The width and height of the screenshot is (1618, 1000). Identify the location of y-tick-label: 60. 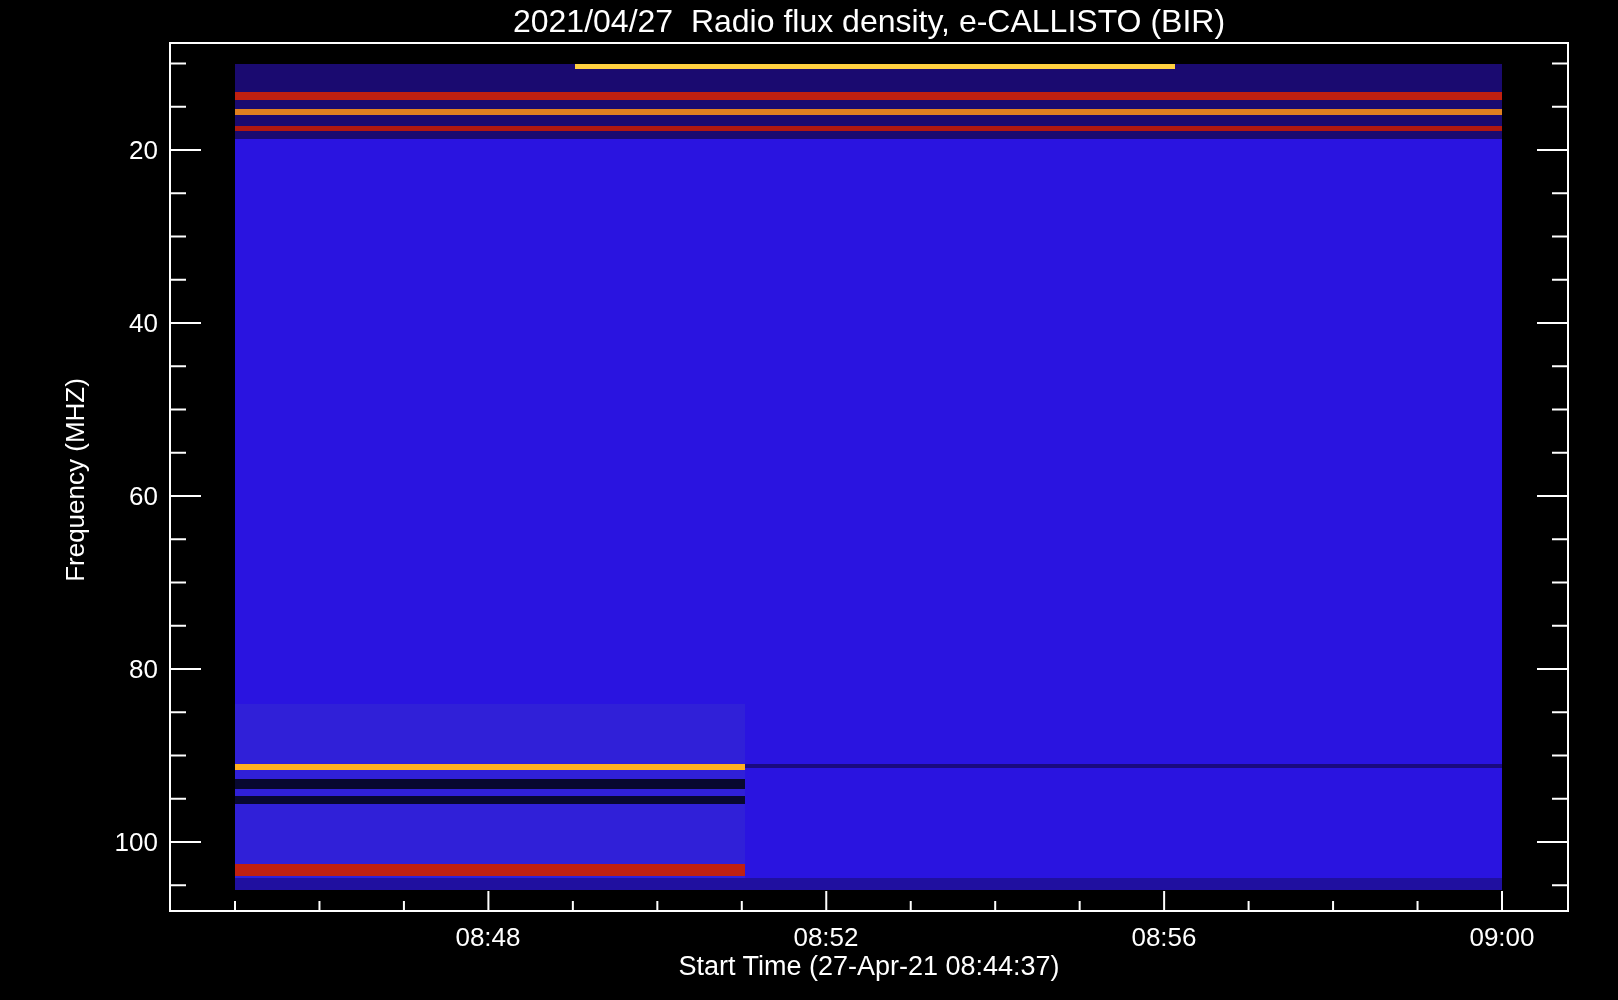
(143, 496).